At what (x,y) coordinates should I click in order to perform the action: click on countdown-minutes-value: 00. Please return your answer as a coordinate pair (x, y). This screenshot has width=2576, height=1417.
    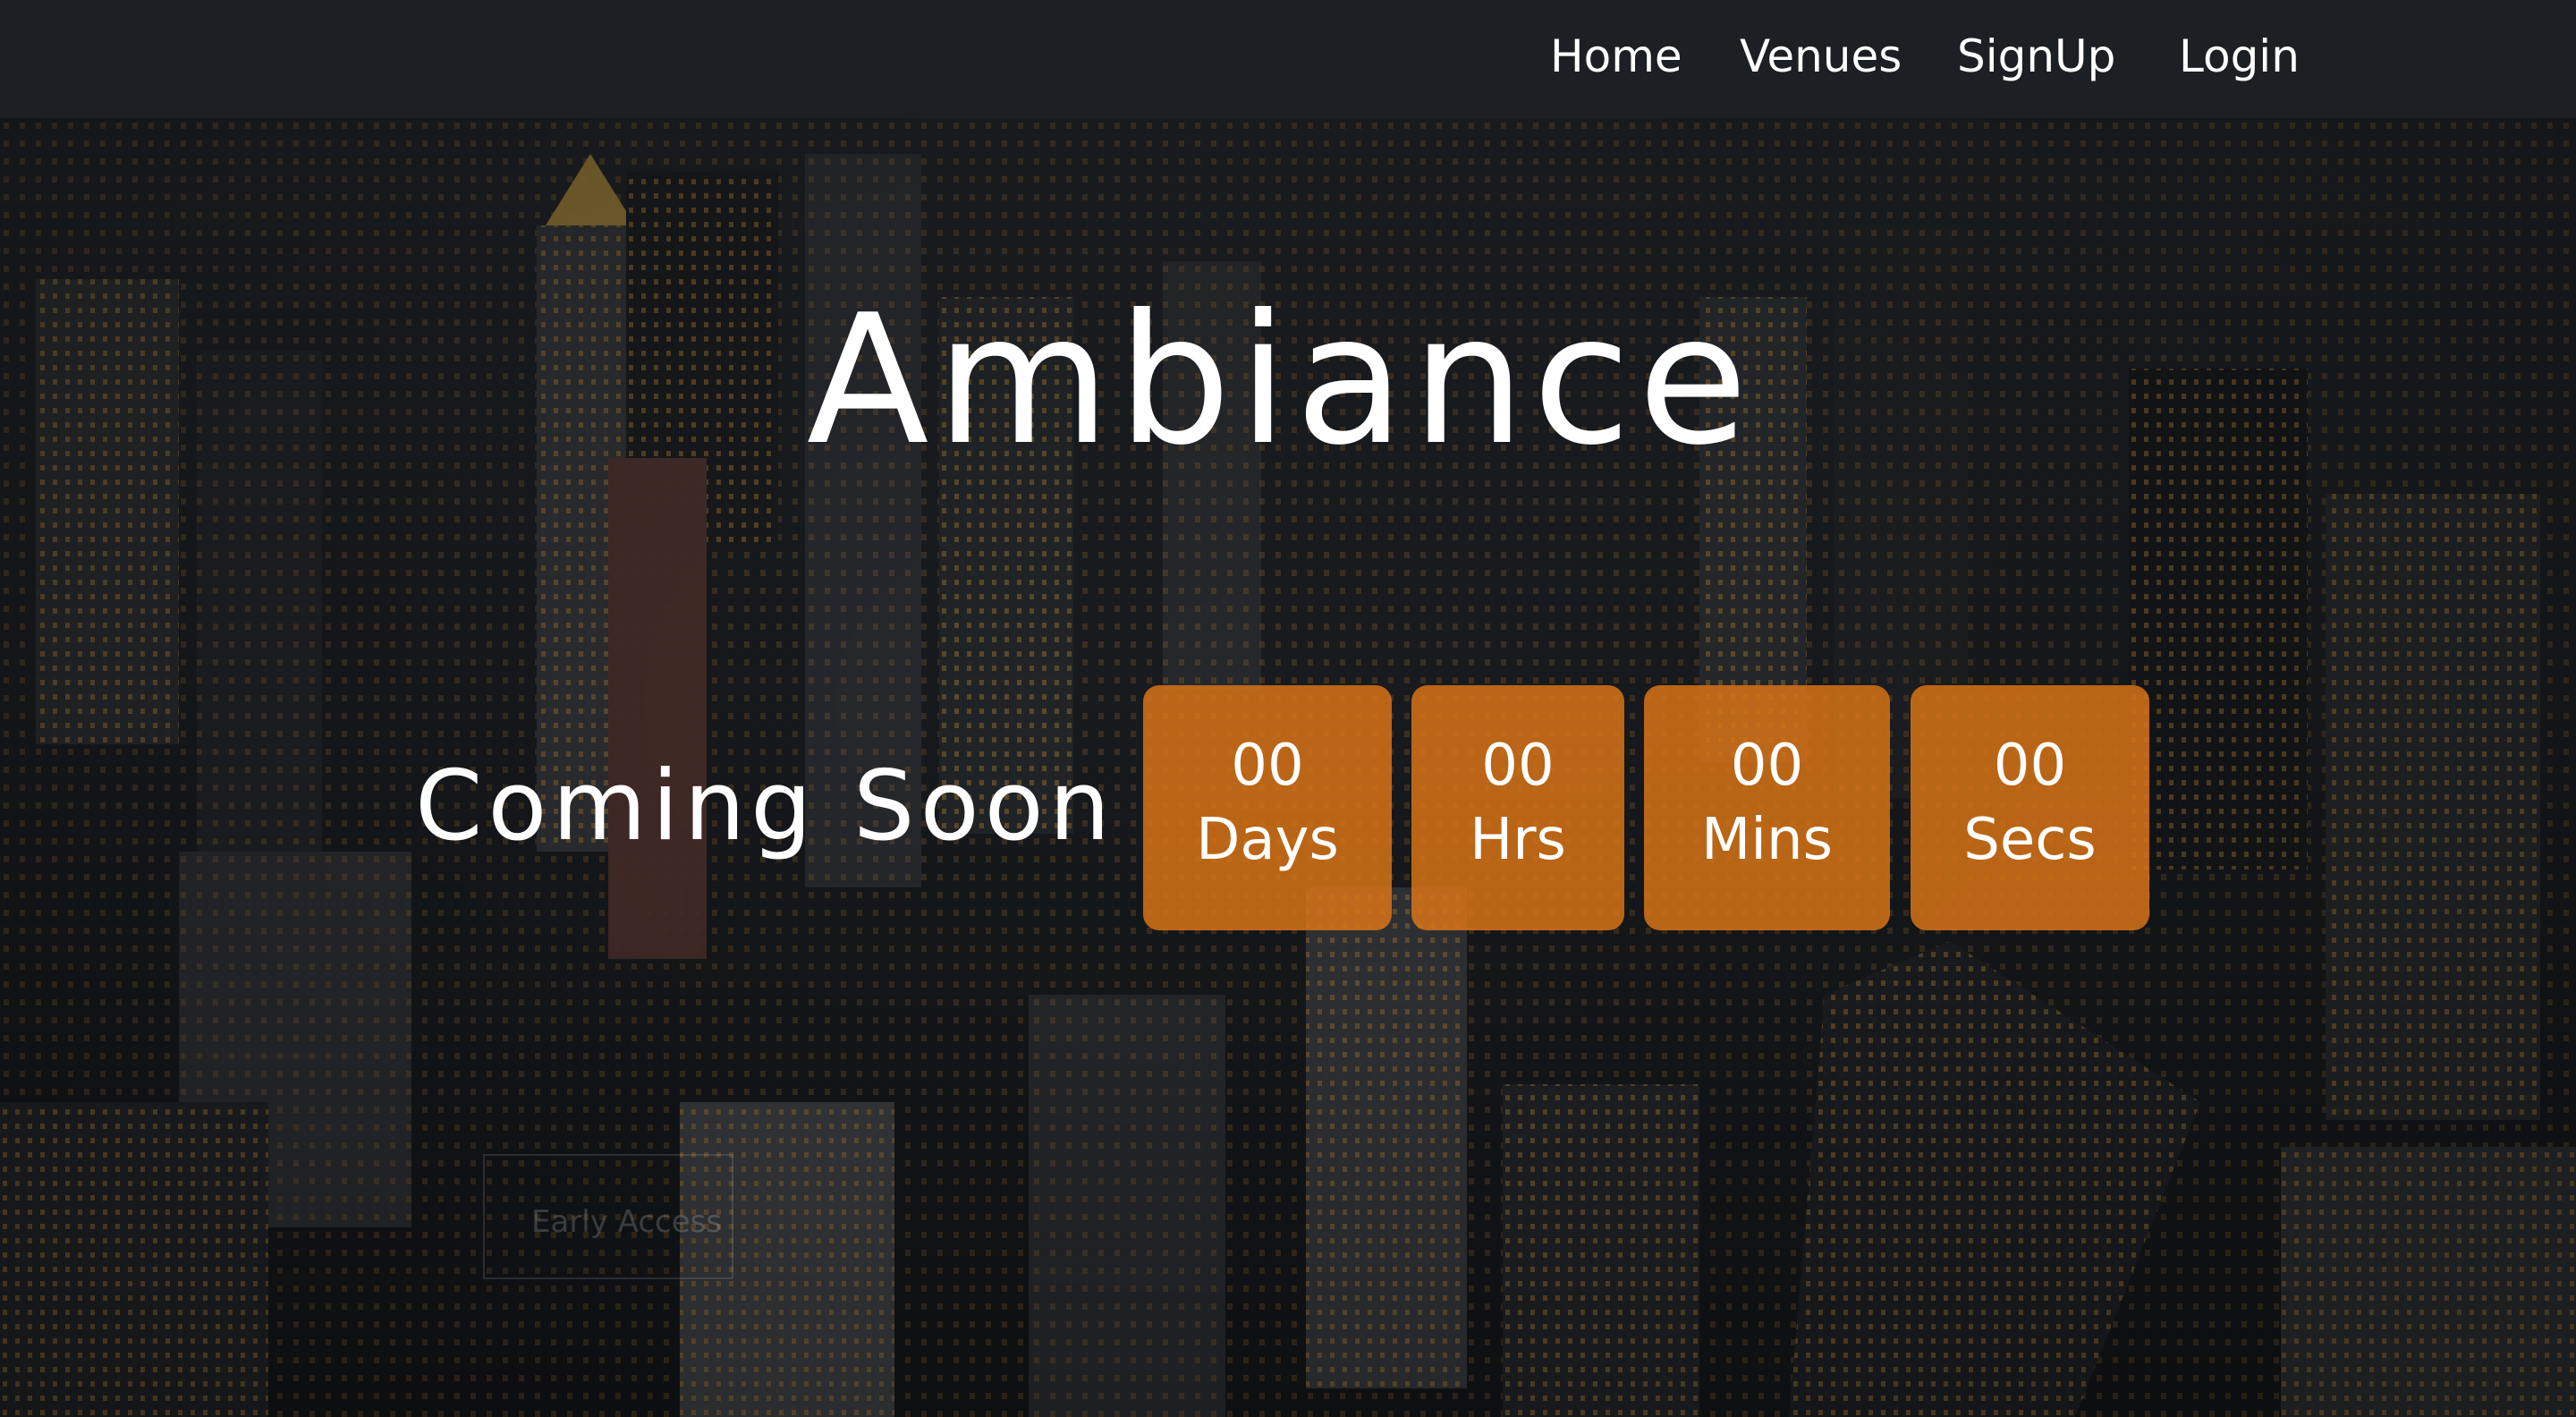
    Looking at the image, I should click on (1767, 766).